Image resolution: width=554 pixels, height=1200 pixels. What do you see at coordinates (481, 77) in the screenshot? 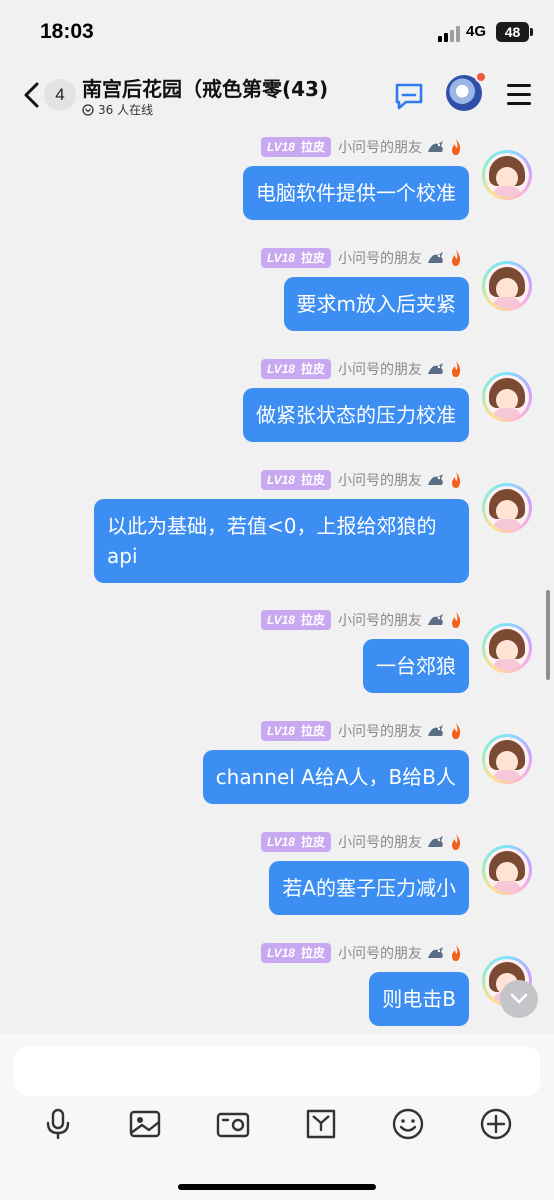
I see `notification-dot` at bounding box center [481, 77].